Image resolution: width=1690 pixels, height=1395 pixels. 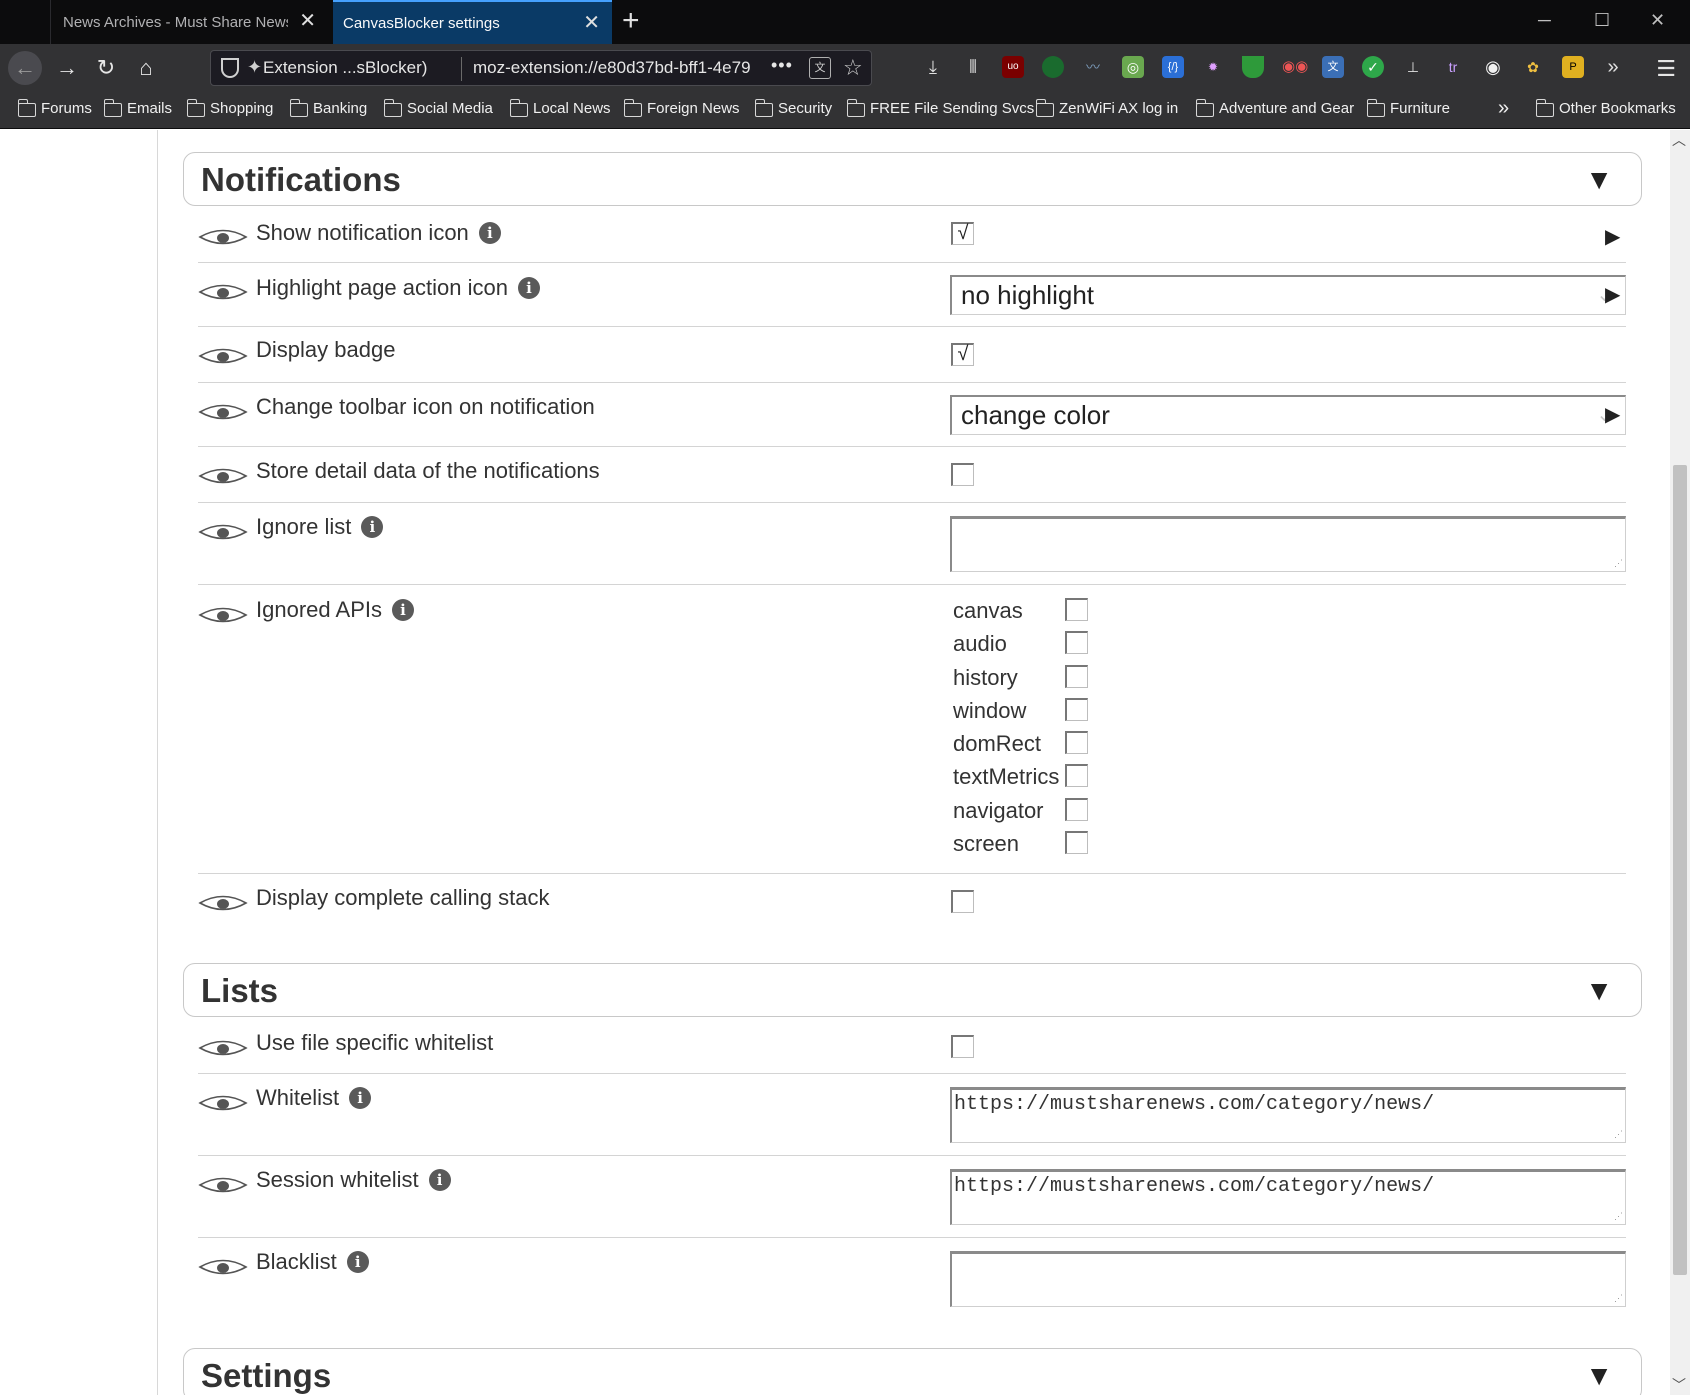 What do you see at coordinates (560, 107) in the screenshot?
I see `bookmark-local-news: Local News` at bounding box center [560, 107].